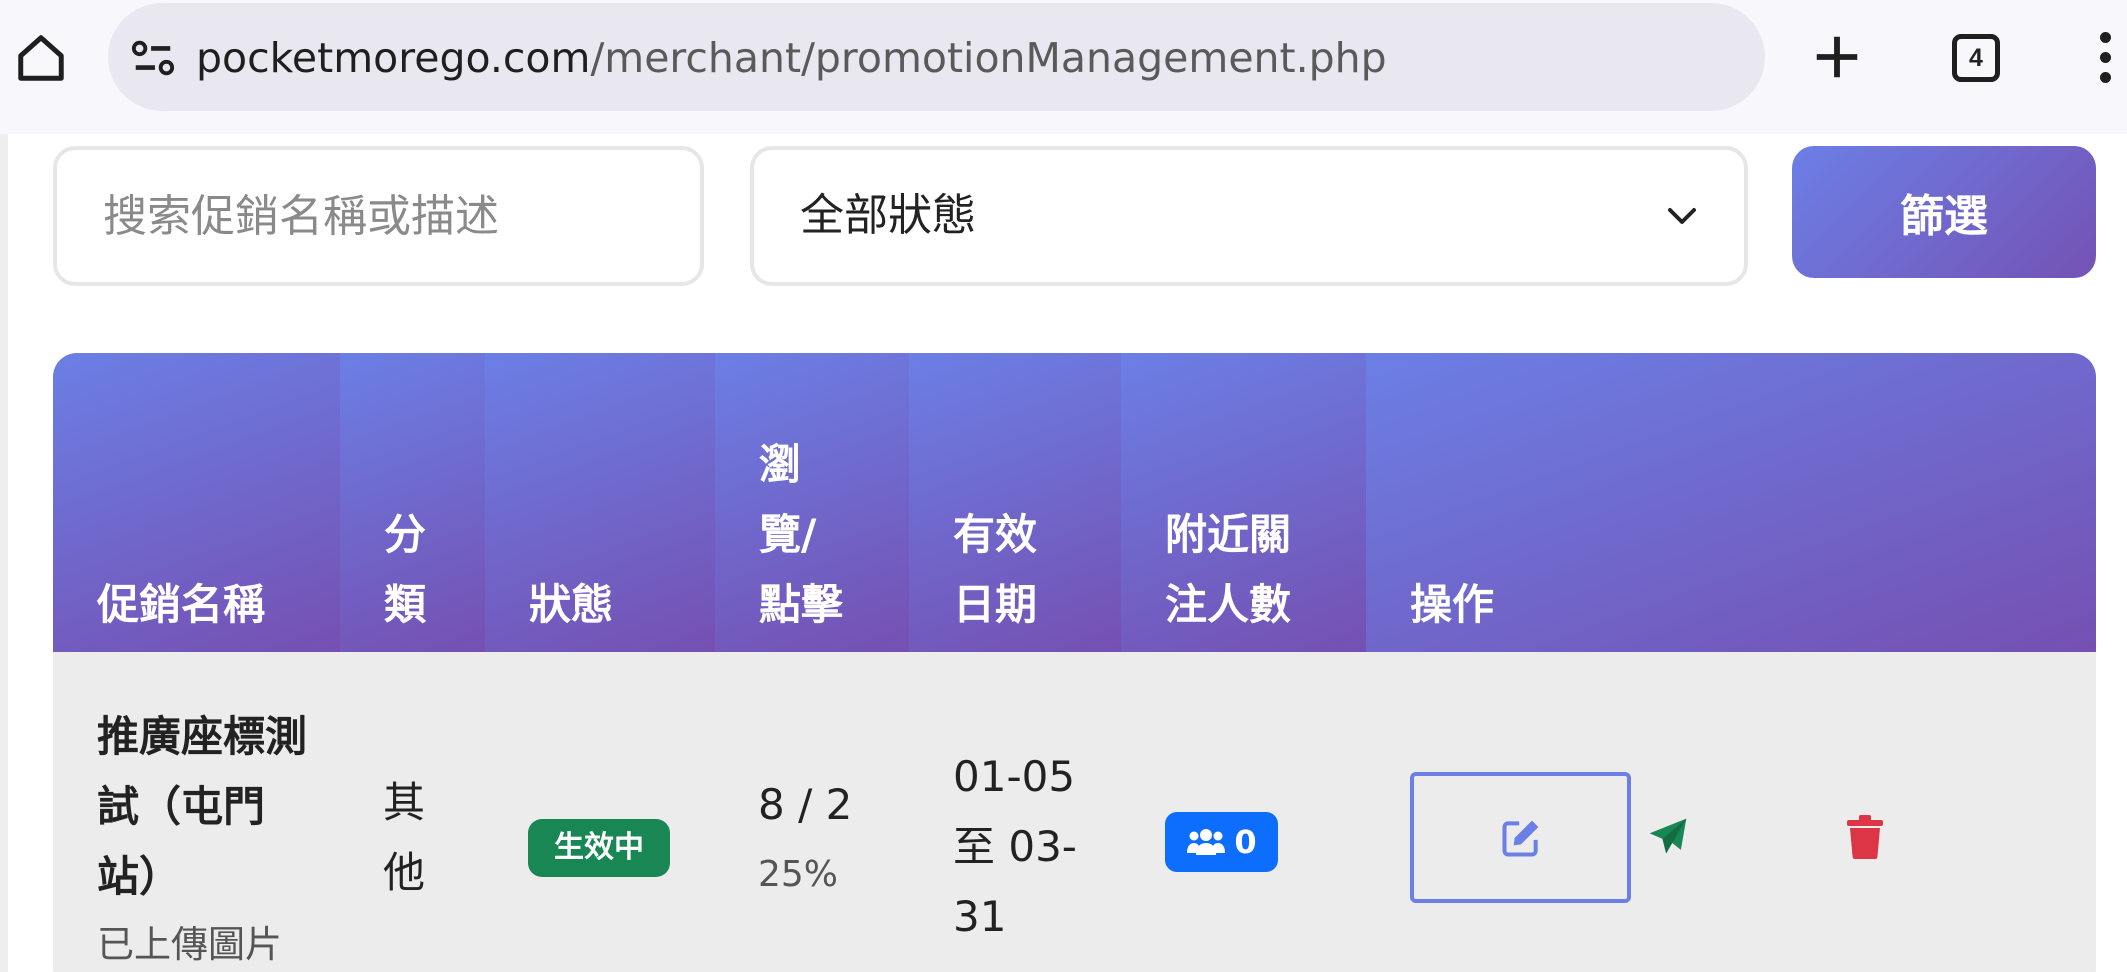 The width and height of the screenshot is (2127, 972). Describe the element at coordinates (1015, 846) in the screenshot. I see `valid-dates: 01-05 至 03-31` at that location.